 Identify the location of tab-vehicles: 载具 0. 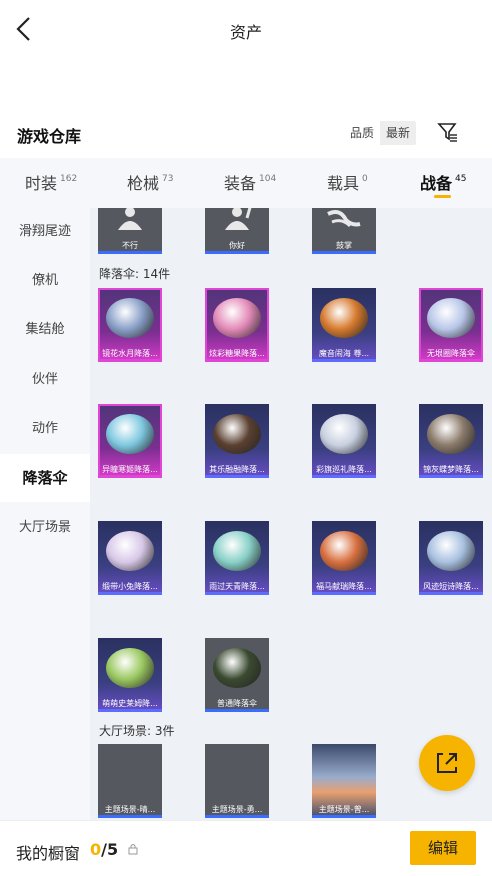
(347, 182).